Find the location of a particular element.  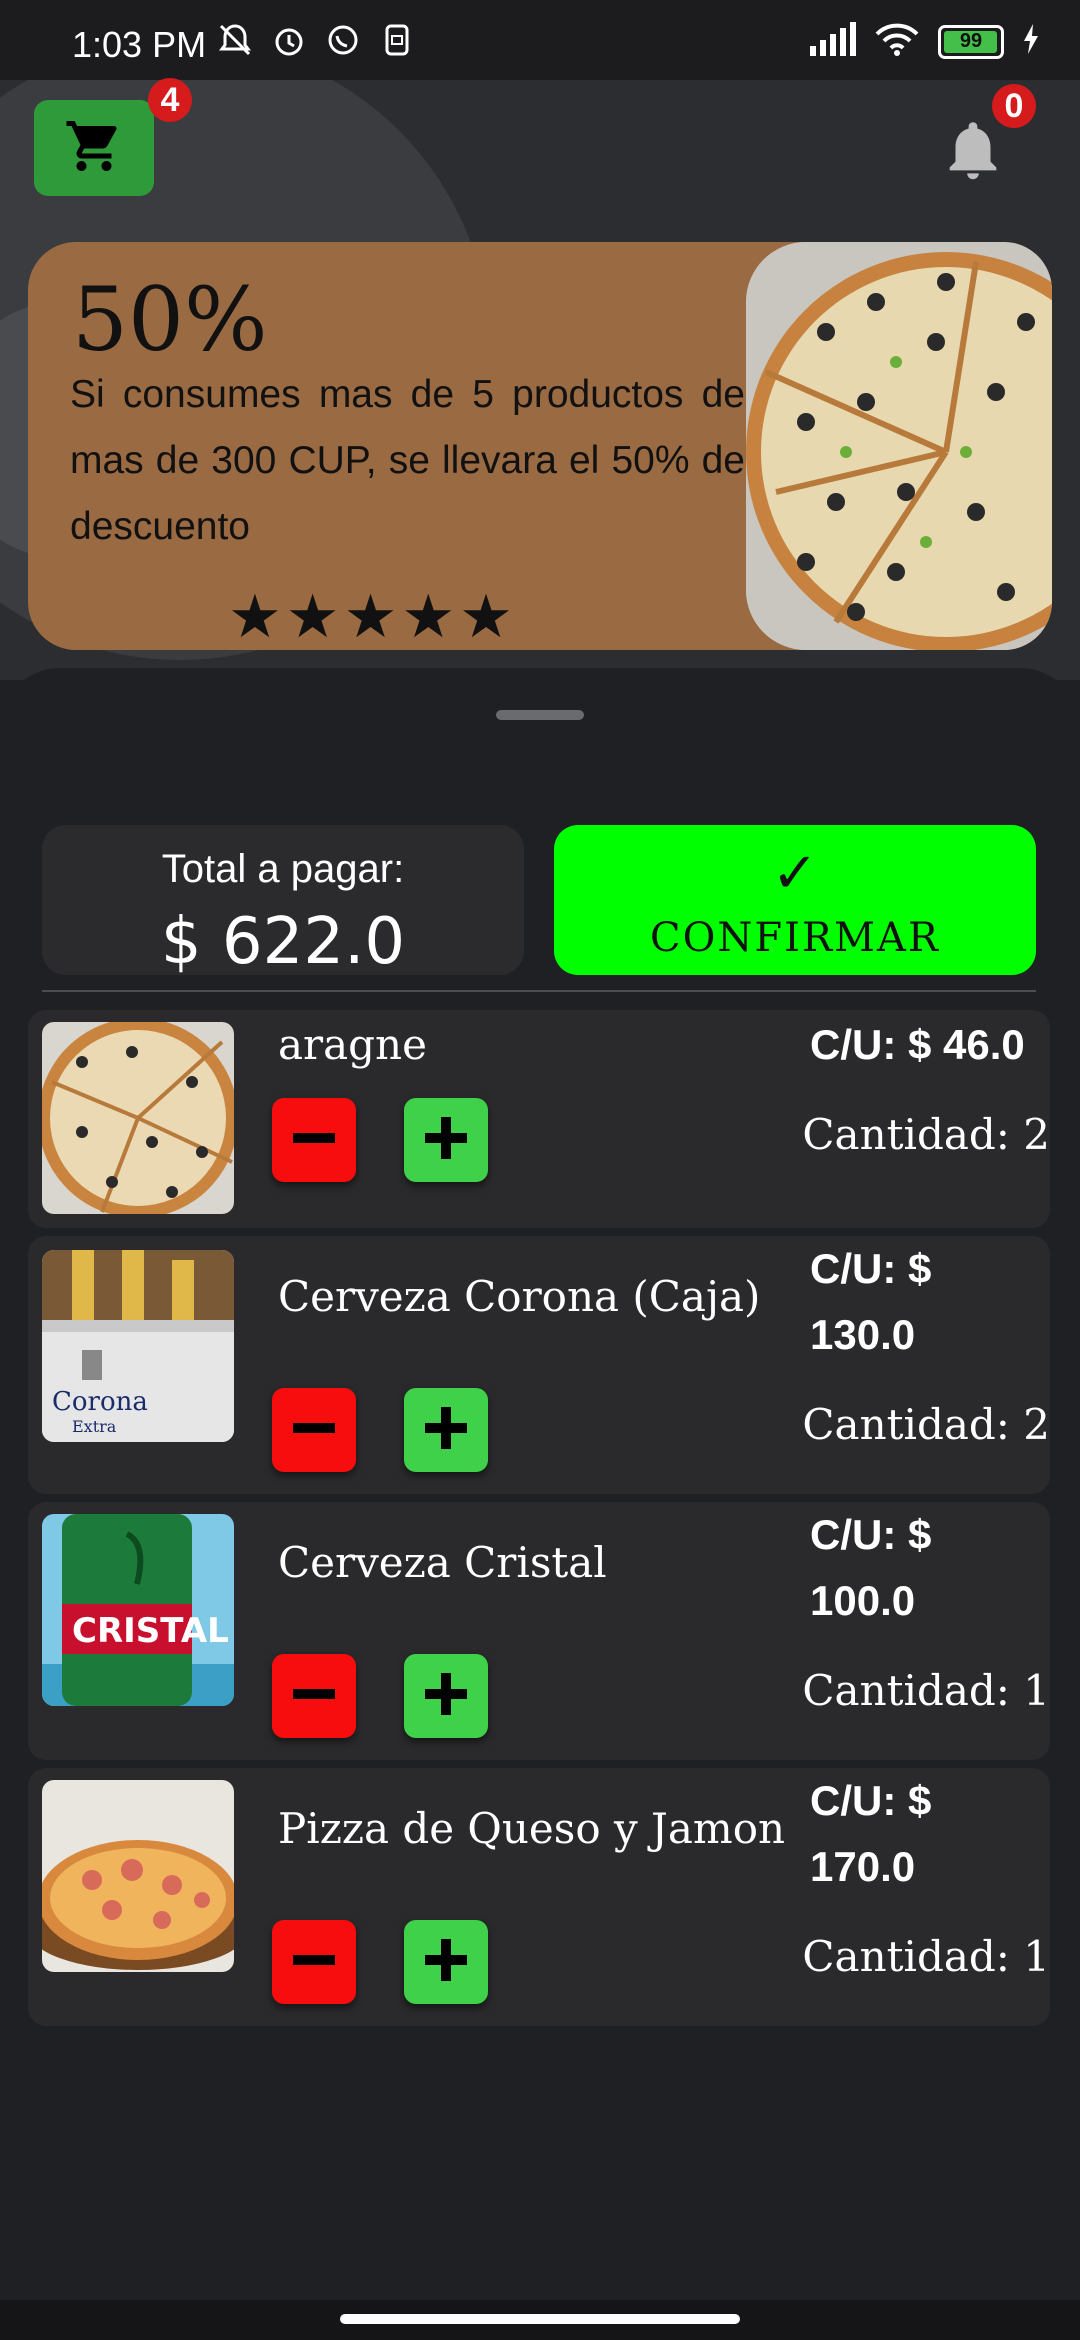

svg-text: CRISTAL is located at coordinates (150, 1631).